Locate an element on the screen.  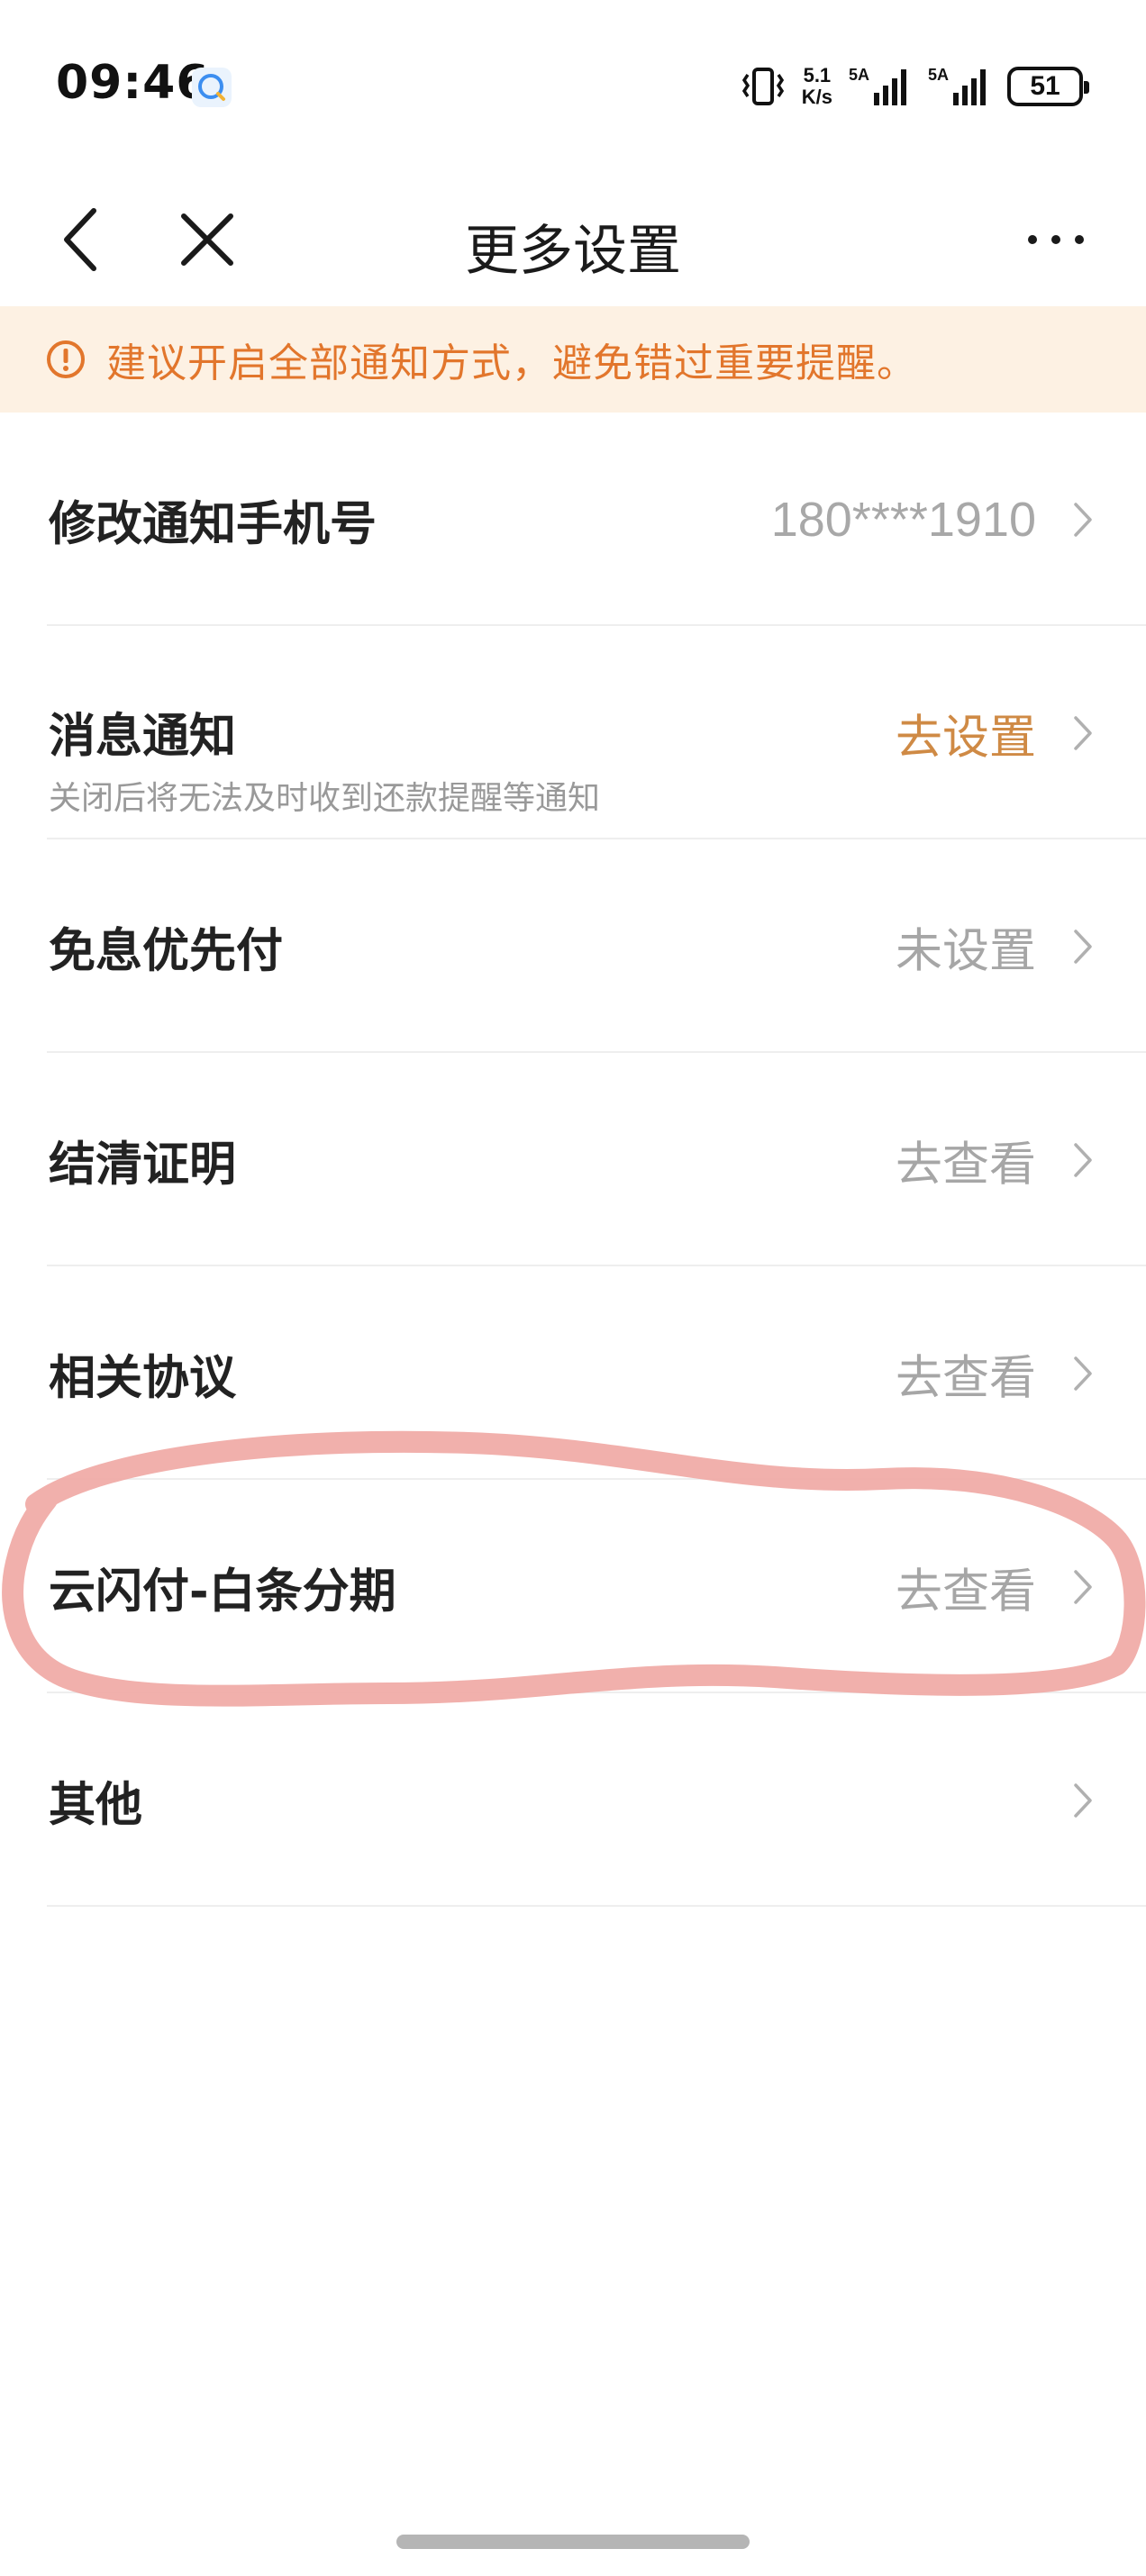
setting-row-other: 其他 is located at coordinates (573, 1800).